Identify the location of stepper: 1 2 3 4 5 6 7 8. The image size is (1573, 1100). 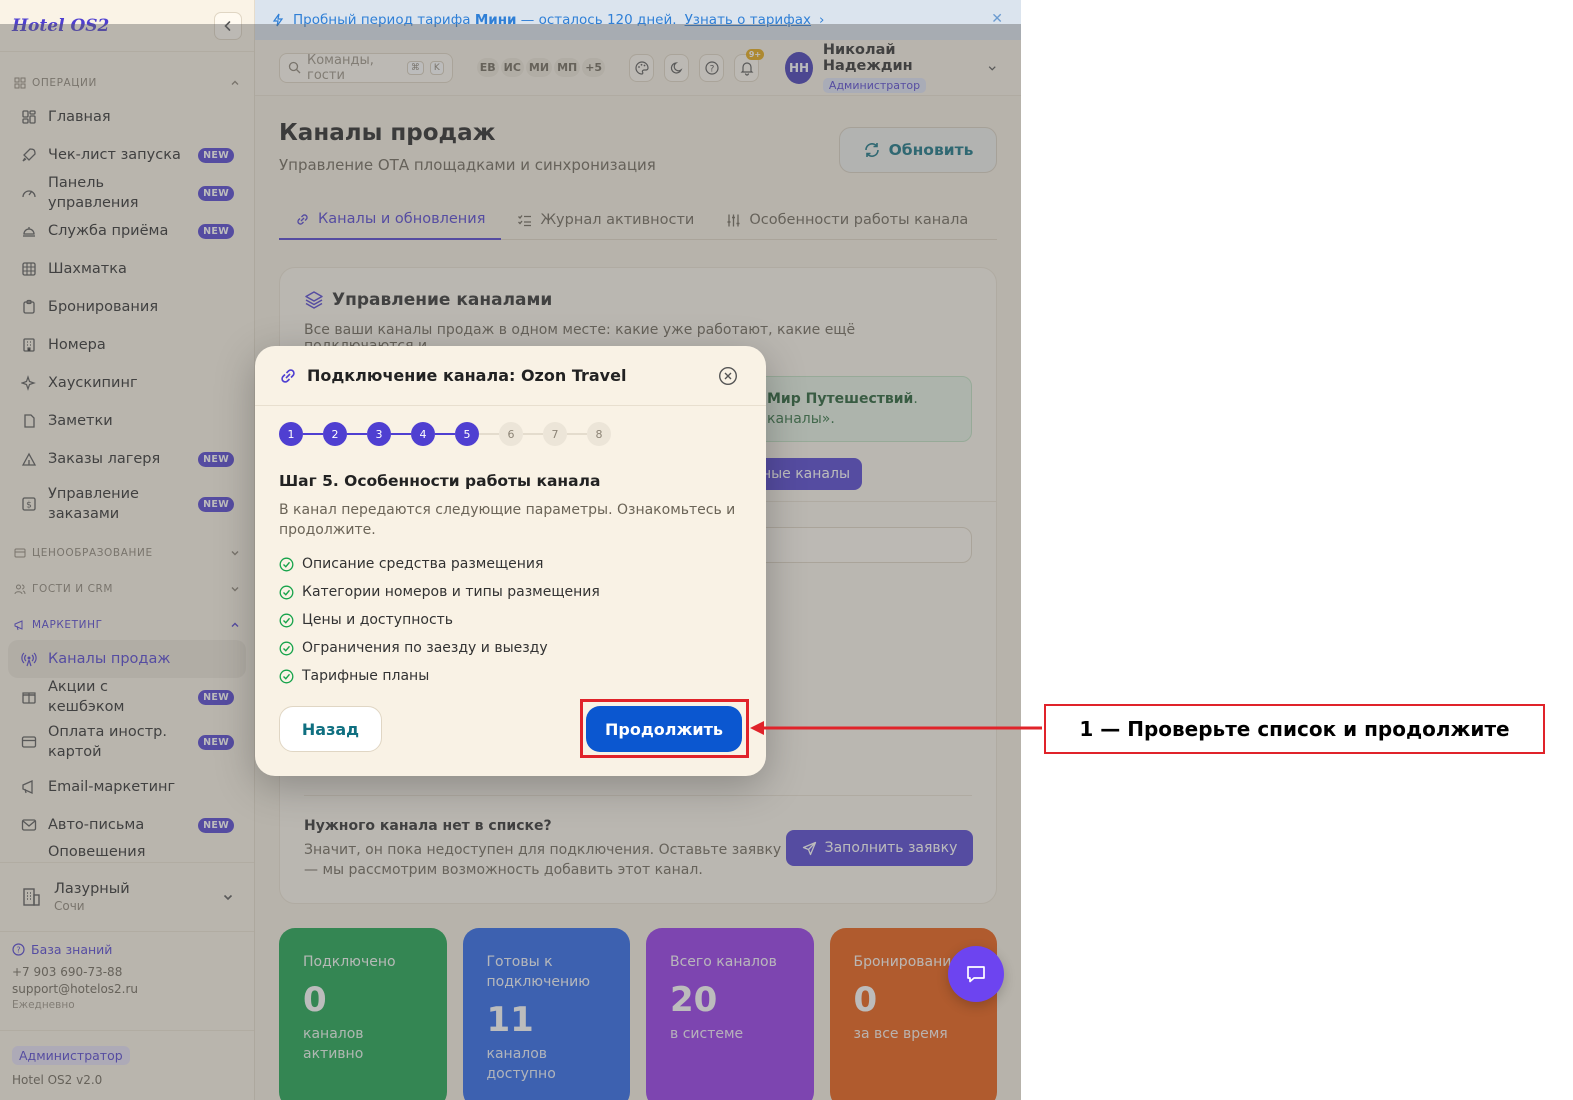
(510, 434).